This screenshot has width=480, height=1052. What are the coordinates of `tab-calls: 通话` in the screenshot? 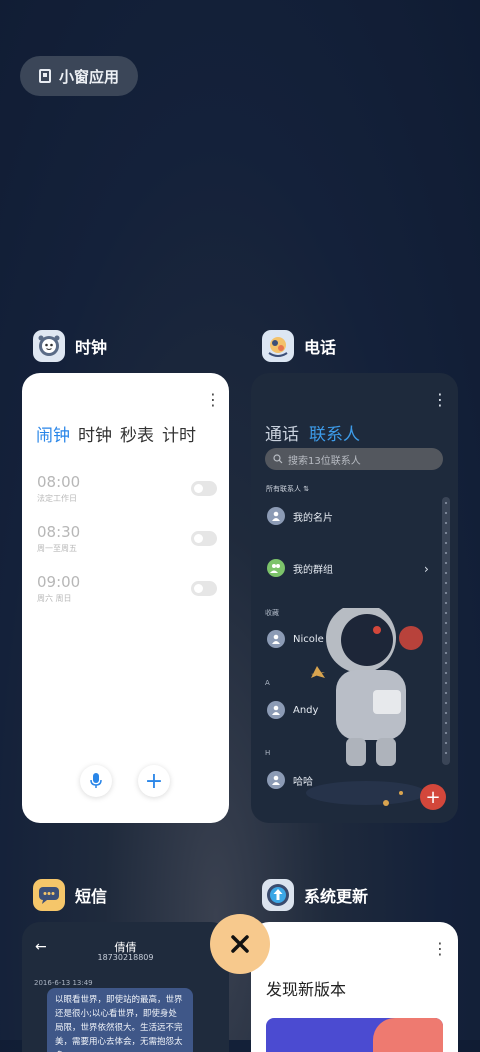 It's located at (282, 432).